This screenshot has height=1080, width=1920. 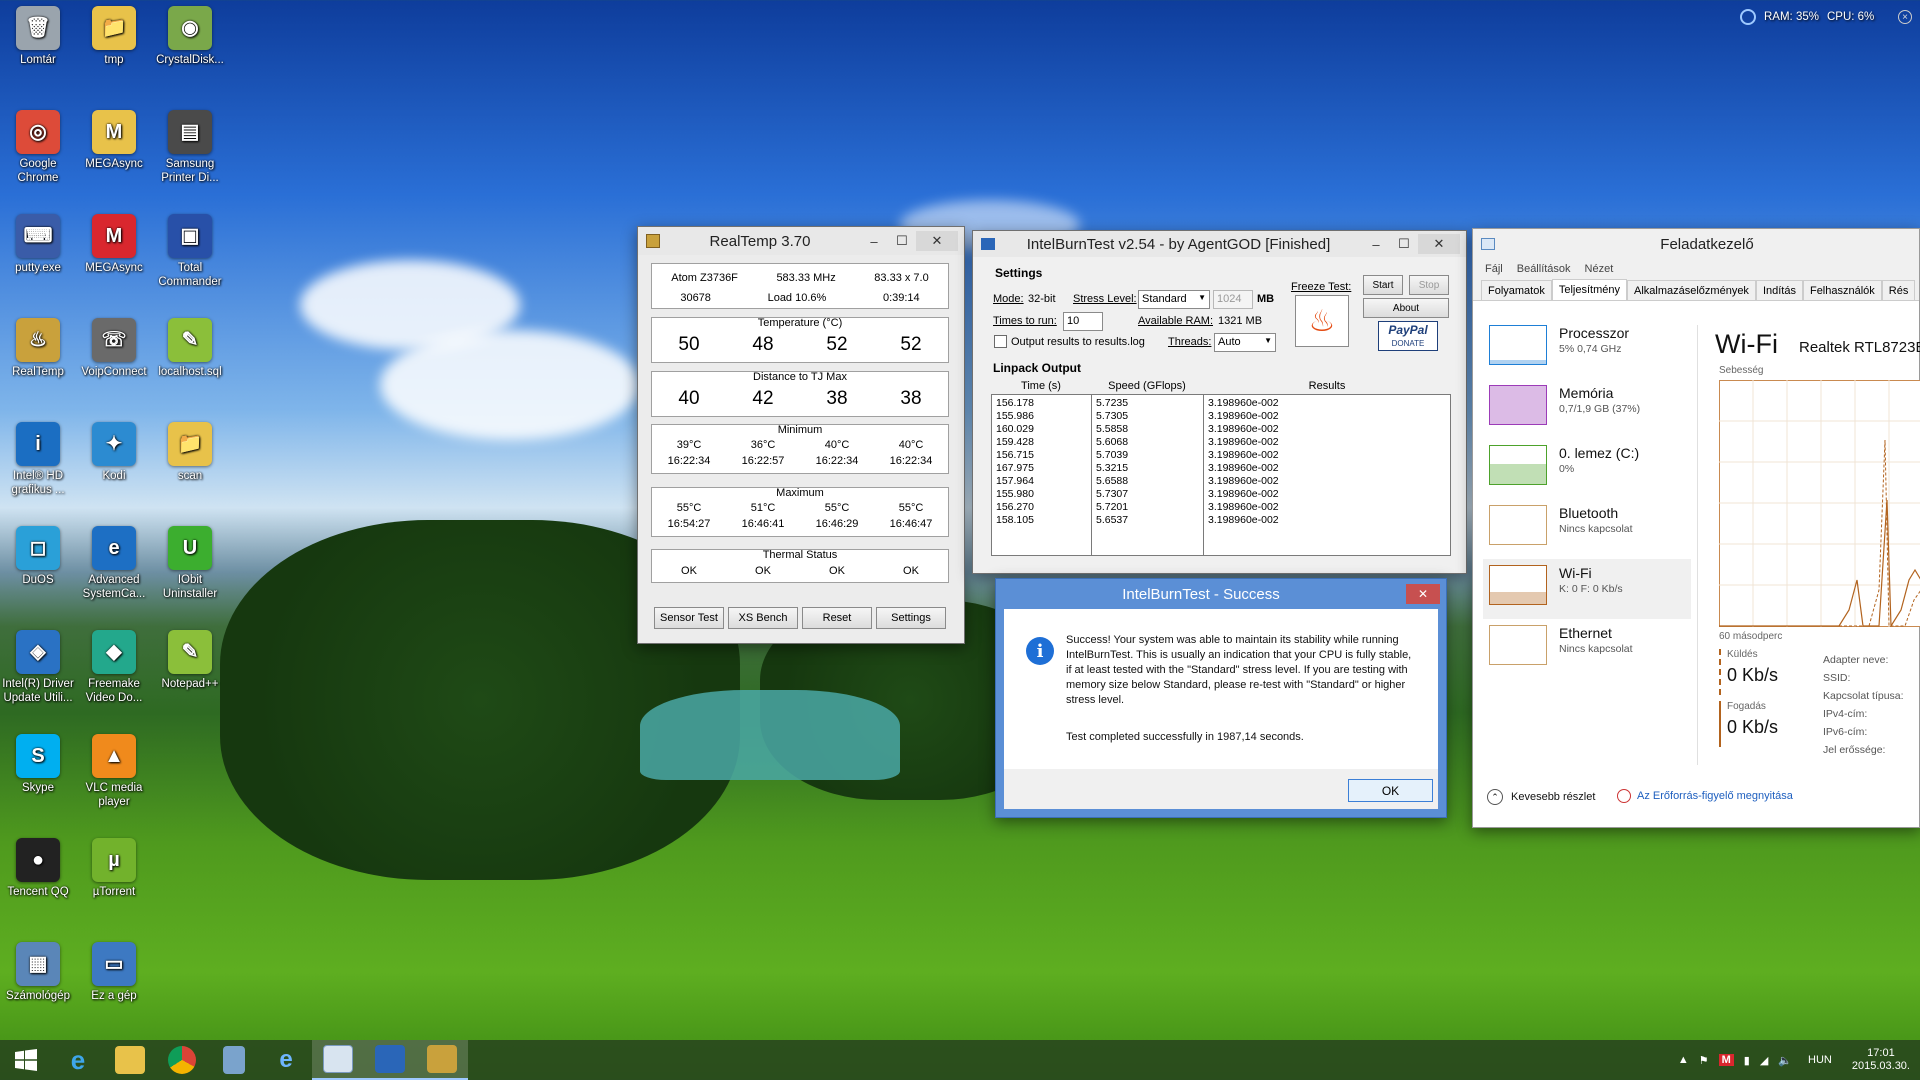 I want to click on desktop-icon: ⌨ putty.exe, so click(x=38, y=244).